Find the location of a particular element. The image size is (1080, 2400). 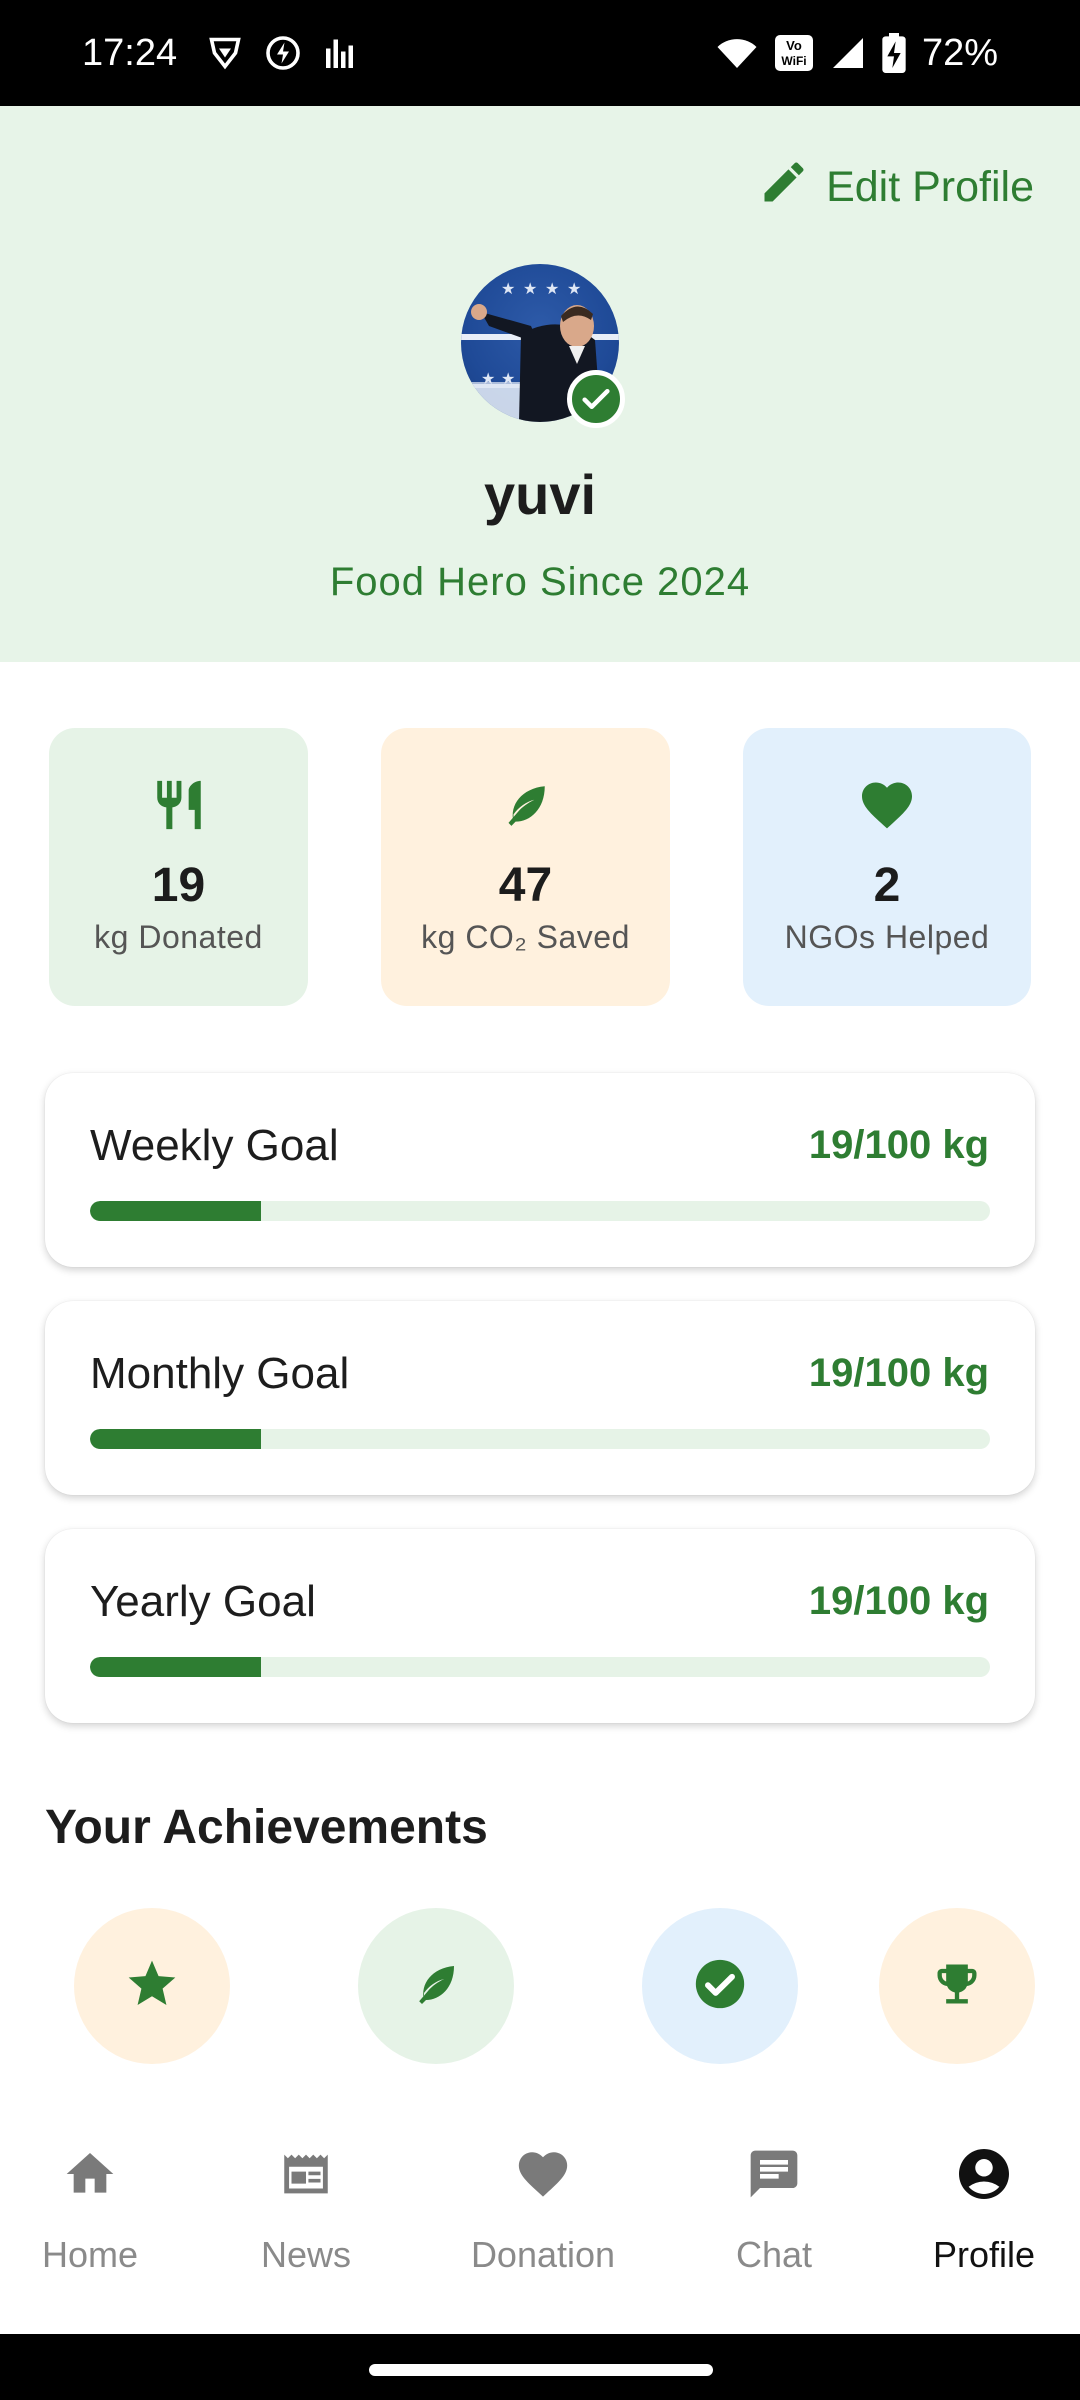

goal-title: Weekly Goal is located at coordinates (214, 1145).